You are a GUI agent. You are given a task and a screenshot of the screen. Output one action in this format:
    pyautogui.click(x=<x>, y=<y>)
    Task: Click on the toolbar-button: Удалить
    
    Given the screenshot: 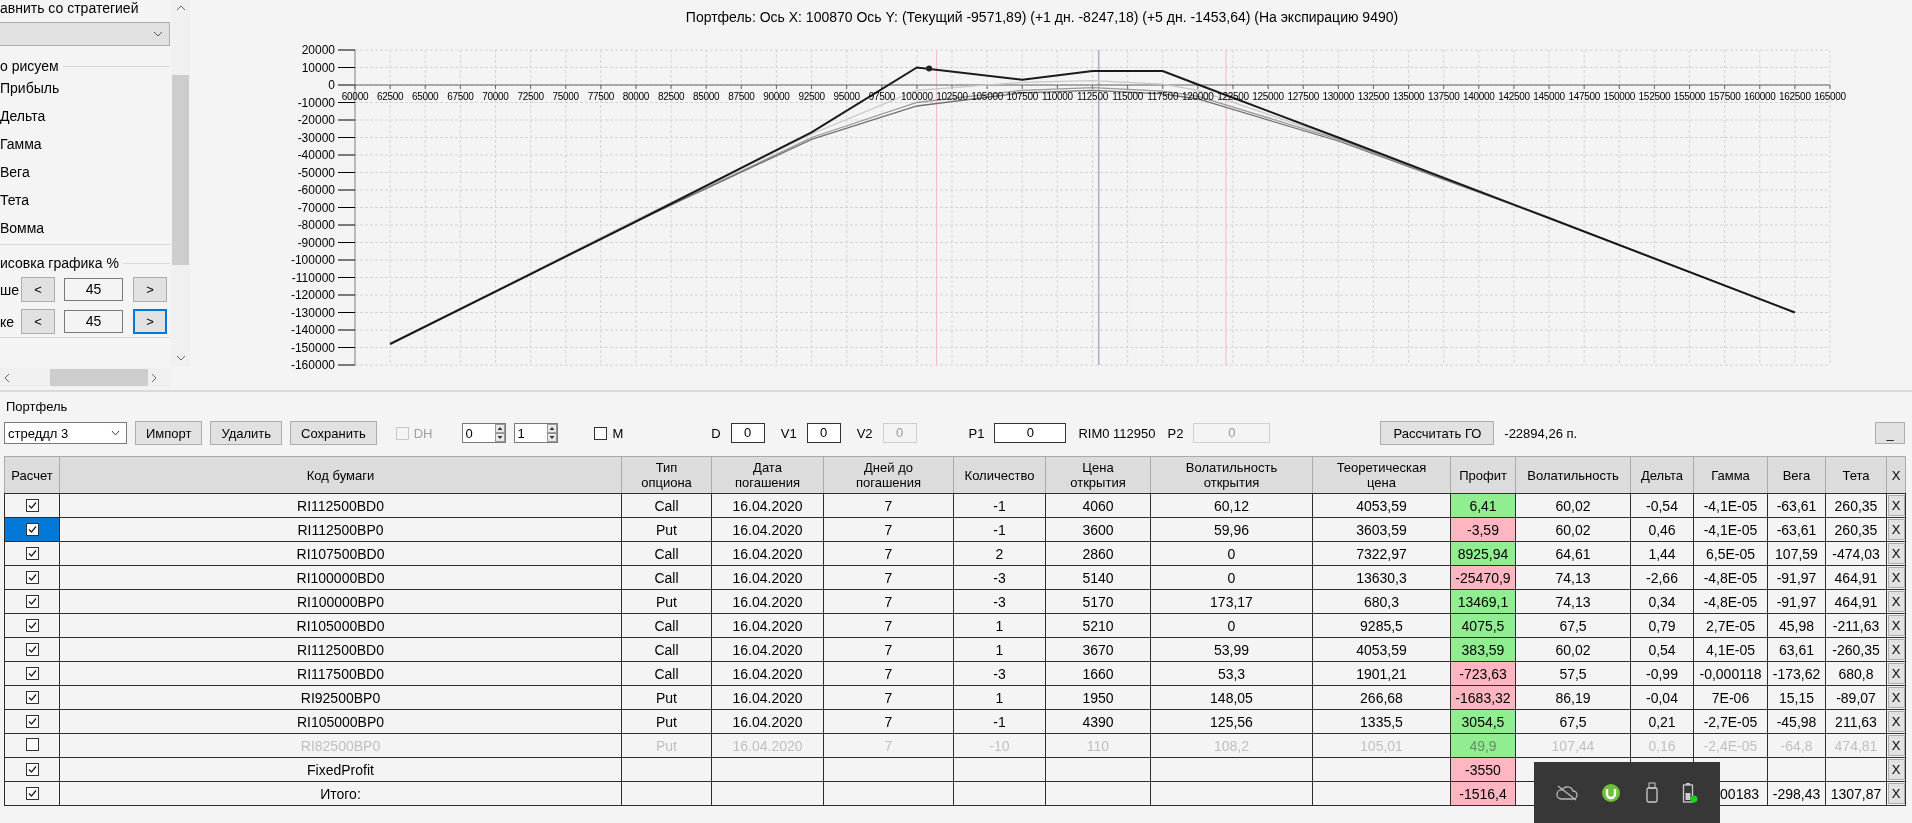 What is the action you would take?
    pyautogui.click(x=246, y=433)
    